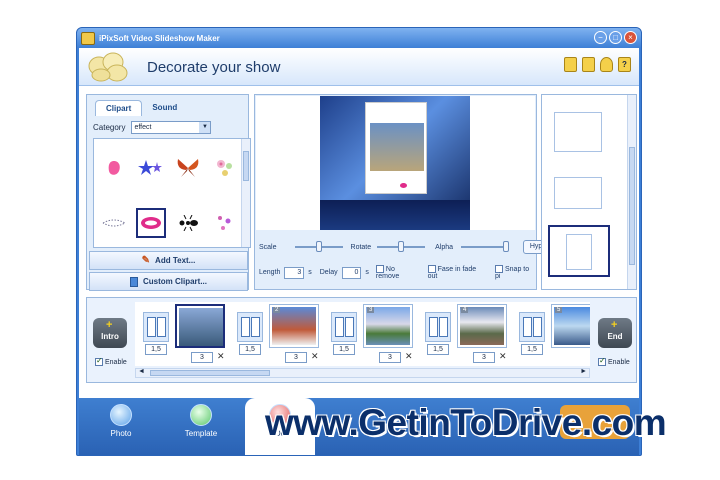 The height and width of the screenshot is (480, 720). What do you see at coordinates (515, 272) in the screenshot?
I see `snap-checkbox: Snap to pi` at bounding box center [515, 272].